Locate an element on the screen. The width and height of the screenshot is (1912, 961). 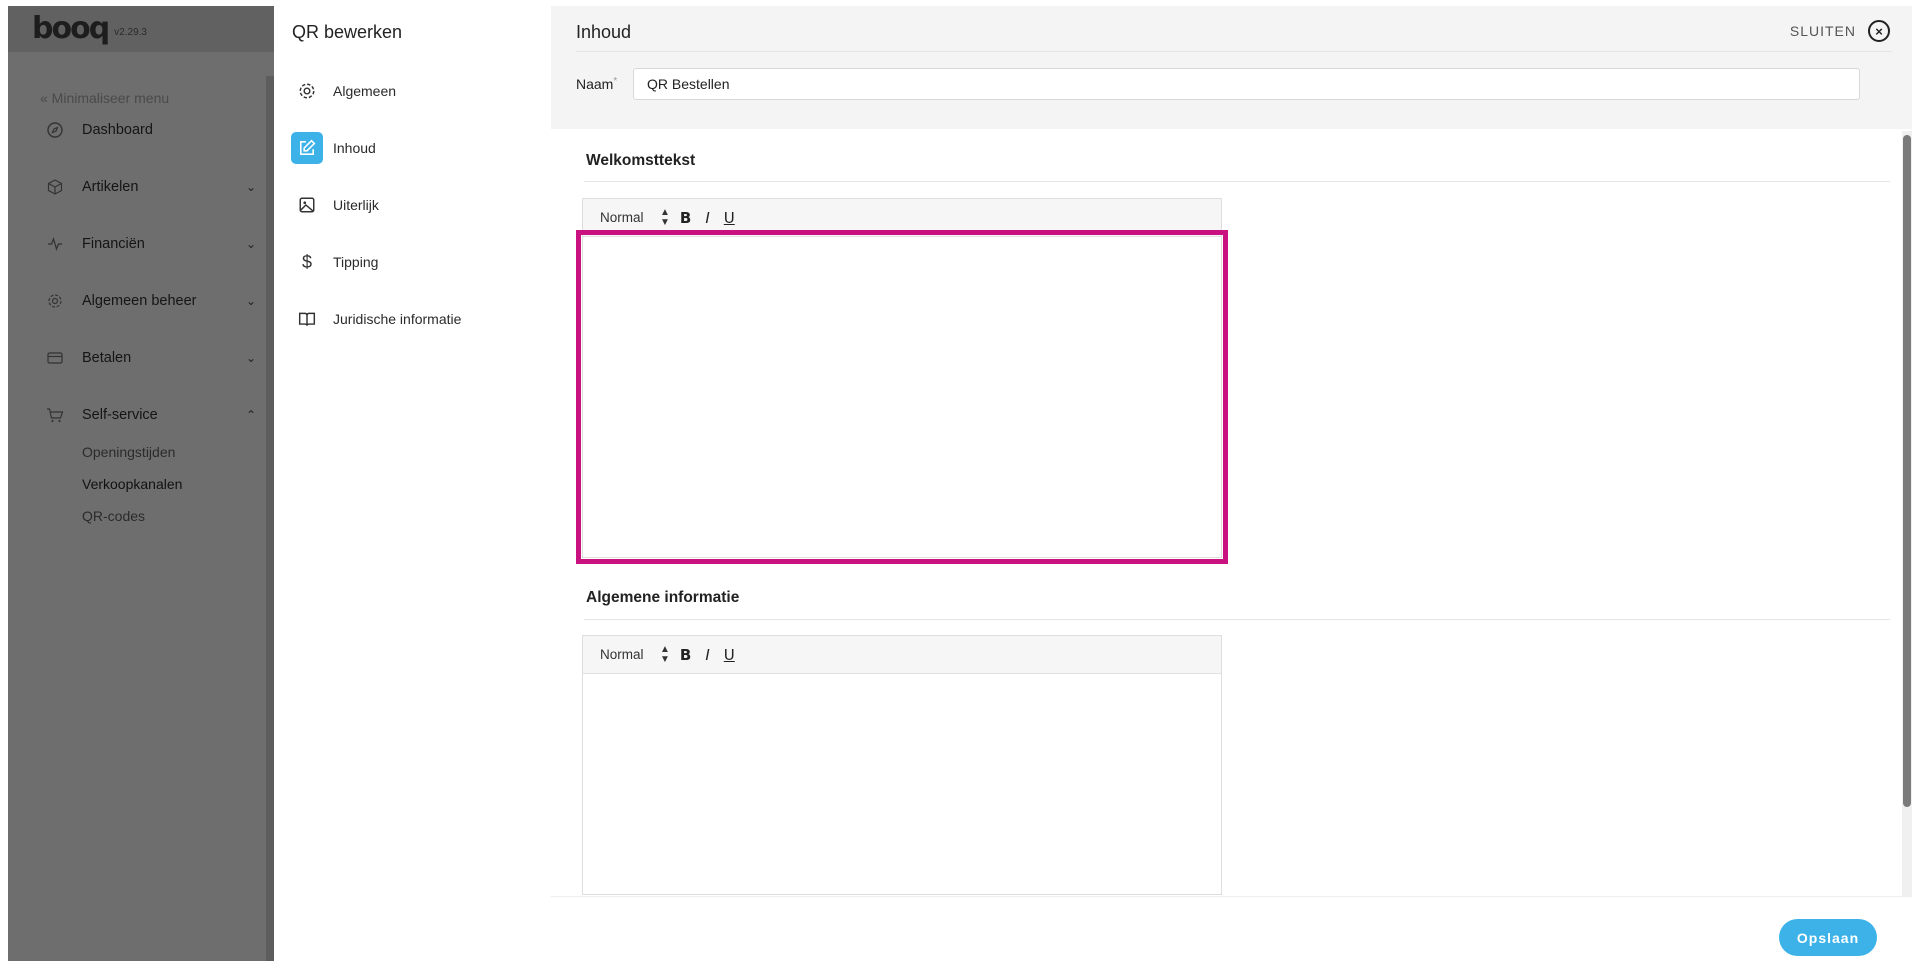
edit-nav-label: Algemeen is located at coordinates (365, 91).